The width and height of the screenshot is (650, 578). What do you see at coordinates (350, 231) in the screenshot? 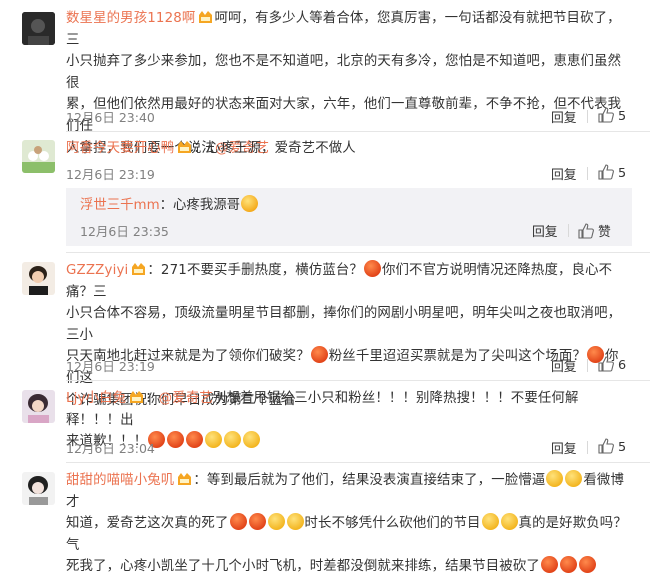
I see `reply-meta: 12月6日 23:35 回复 赞` at bounding box center [350, 231].